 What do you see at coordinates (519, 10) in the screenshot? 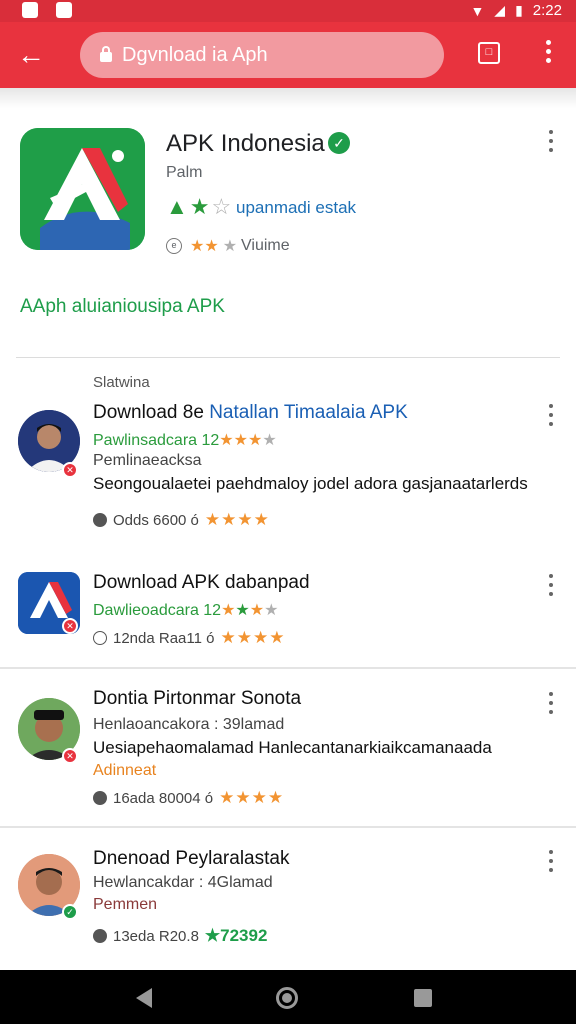
I see `battery-icon: ▮` at bounding box center [519, 10].